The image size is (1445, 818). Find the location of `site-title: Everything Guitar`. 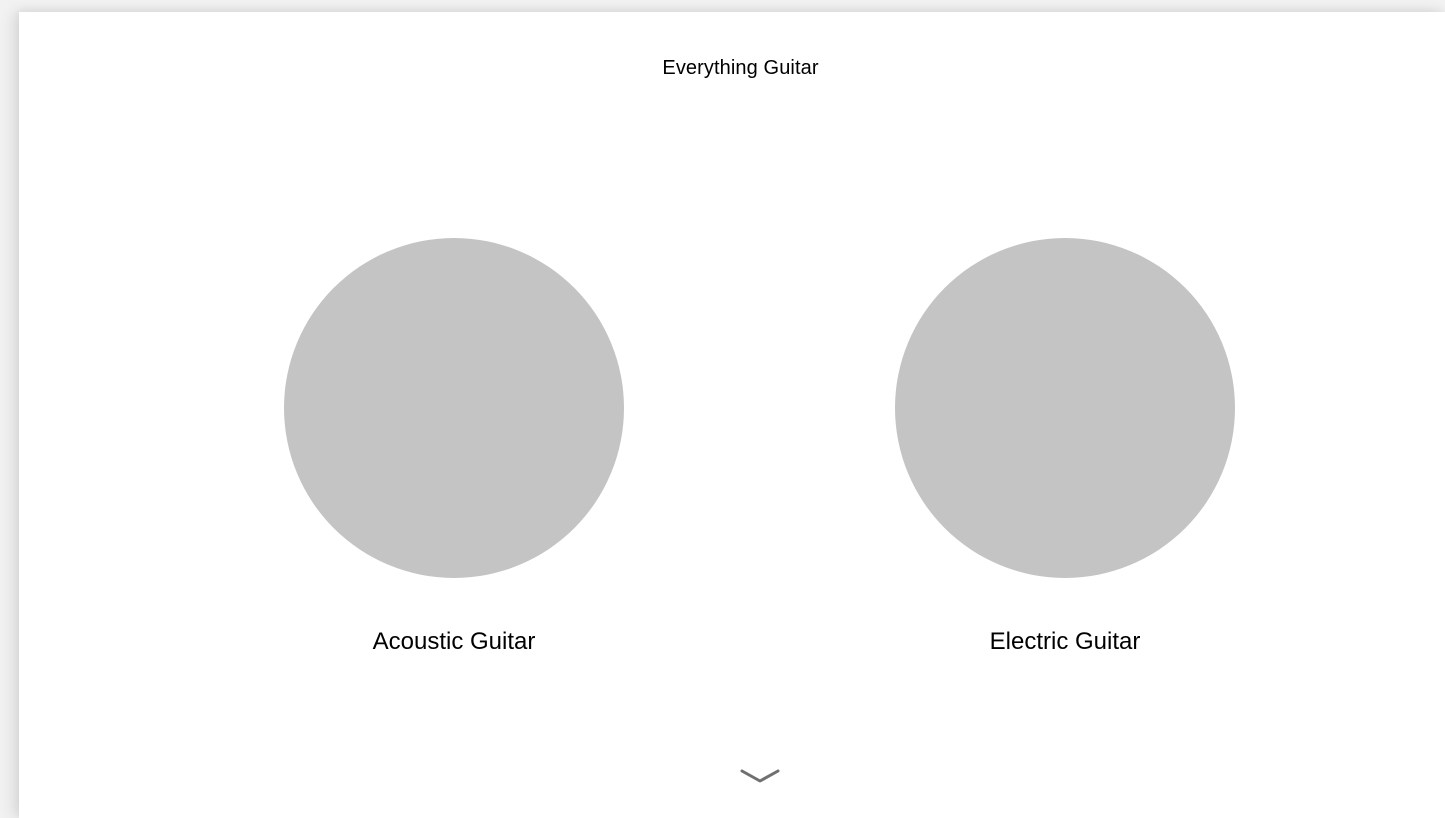

site-title: Everything Guitar is located at coordinates (740, 68).